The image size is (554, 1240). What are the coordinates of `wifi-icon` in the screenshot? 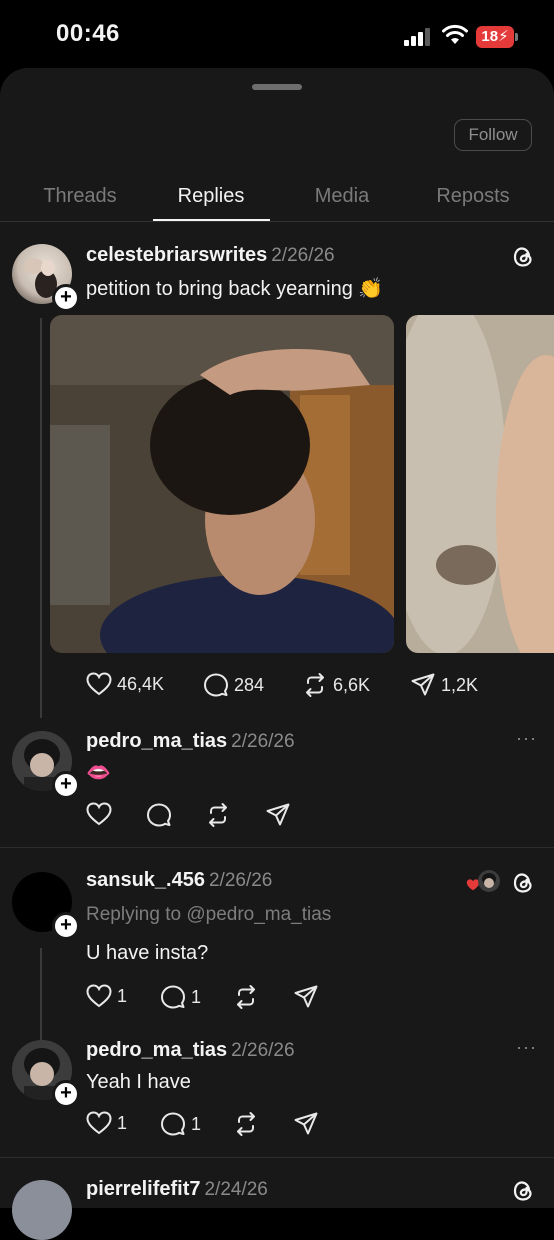 It's located at (455, 34).